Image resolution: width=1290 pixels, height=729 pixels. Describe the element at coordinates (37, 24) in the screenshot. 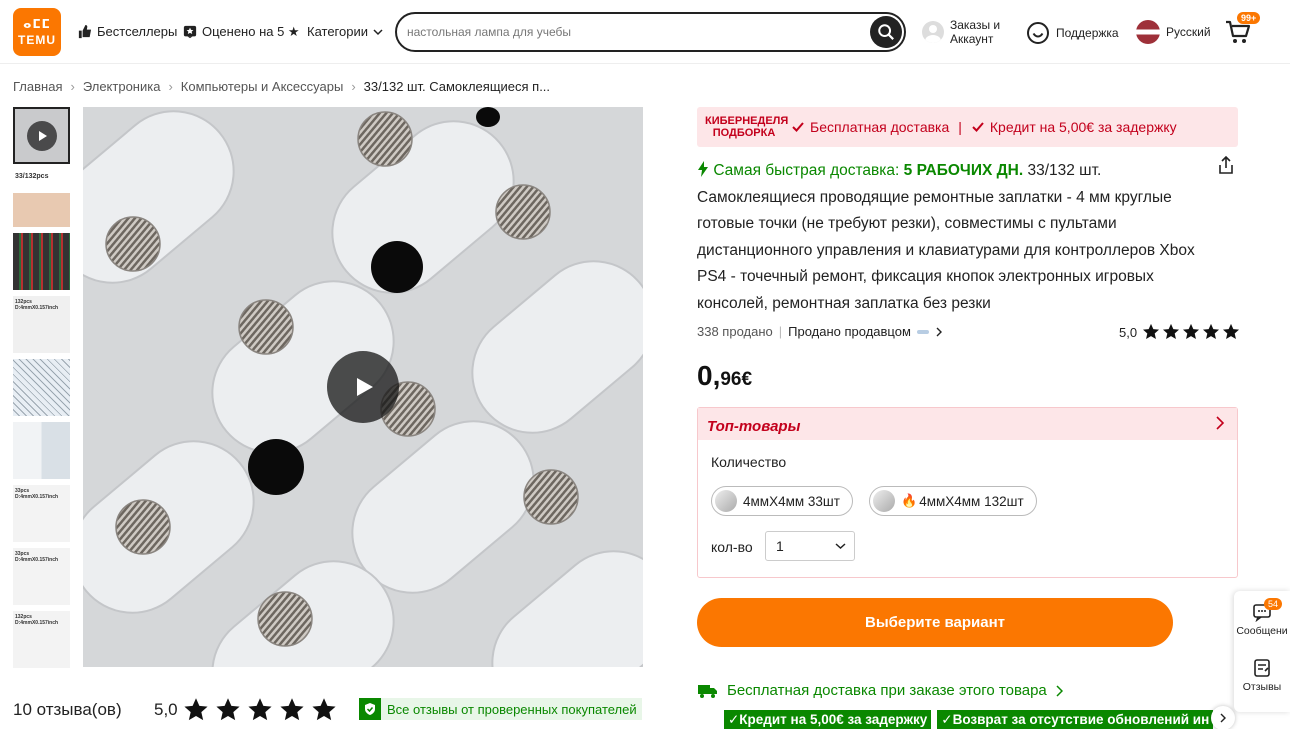

I see `logo-glyphs: ⴰⵎⵎ` at that location.